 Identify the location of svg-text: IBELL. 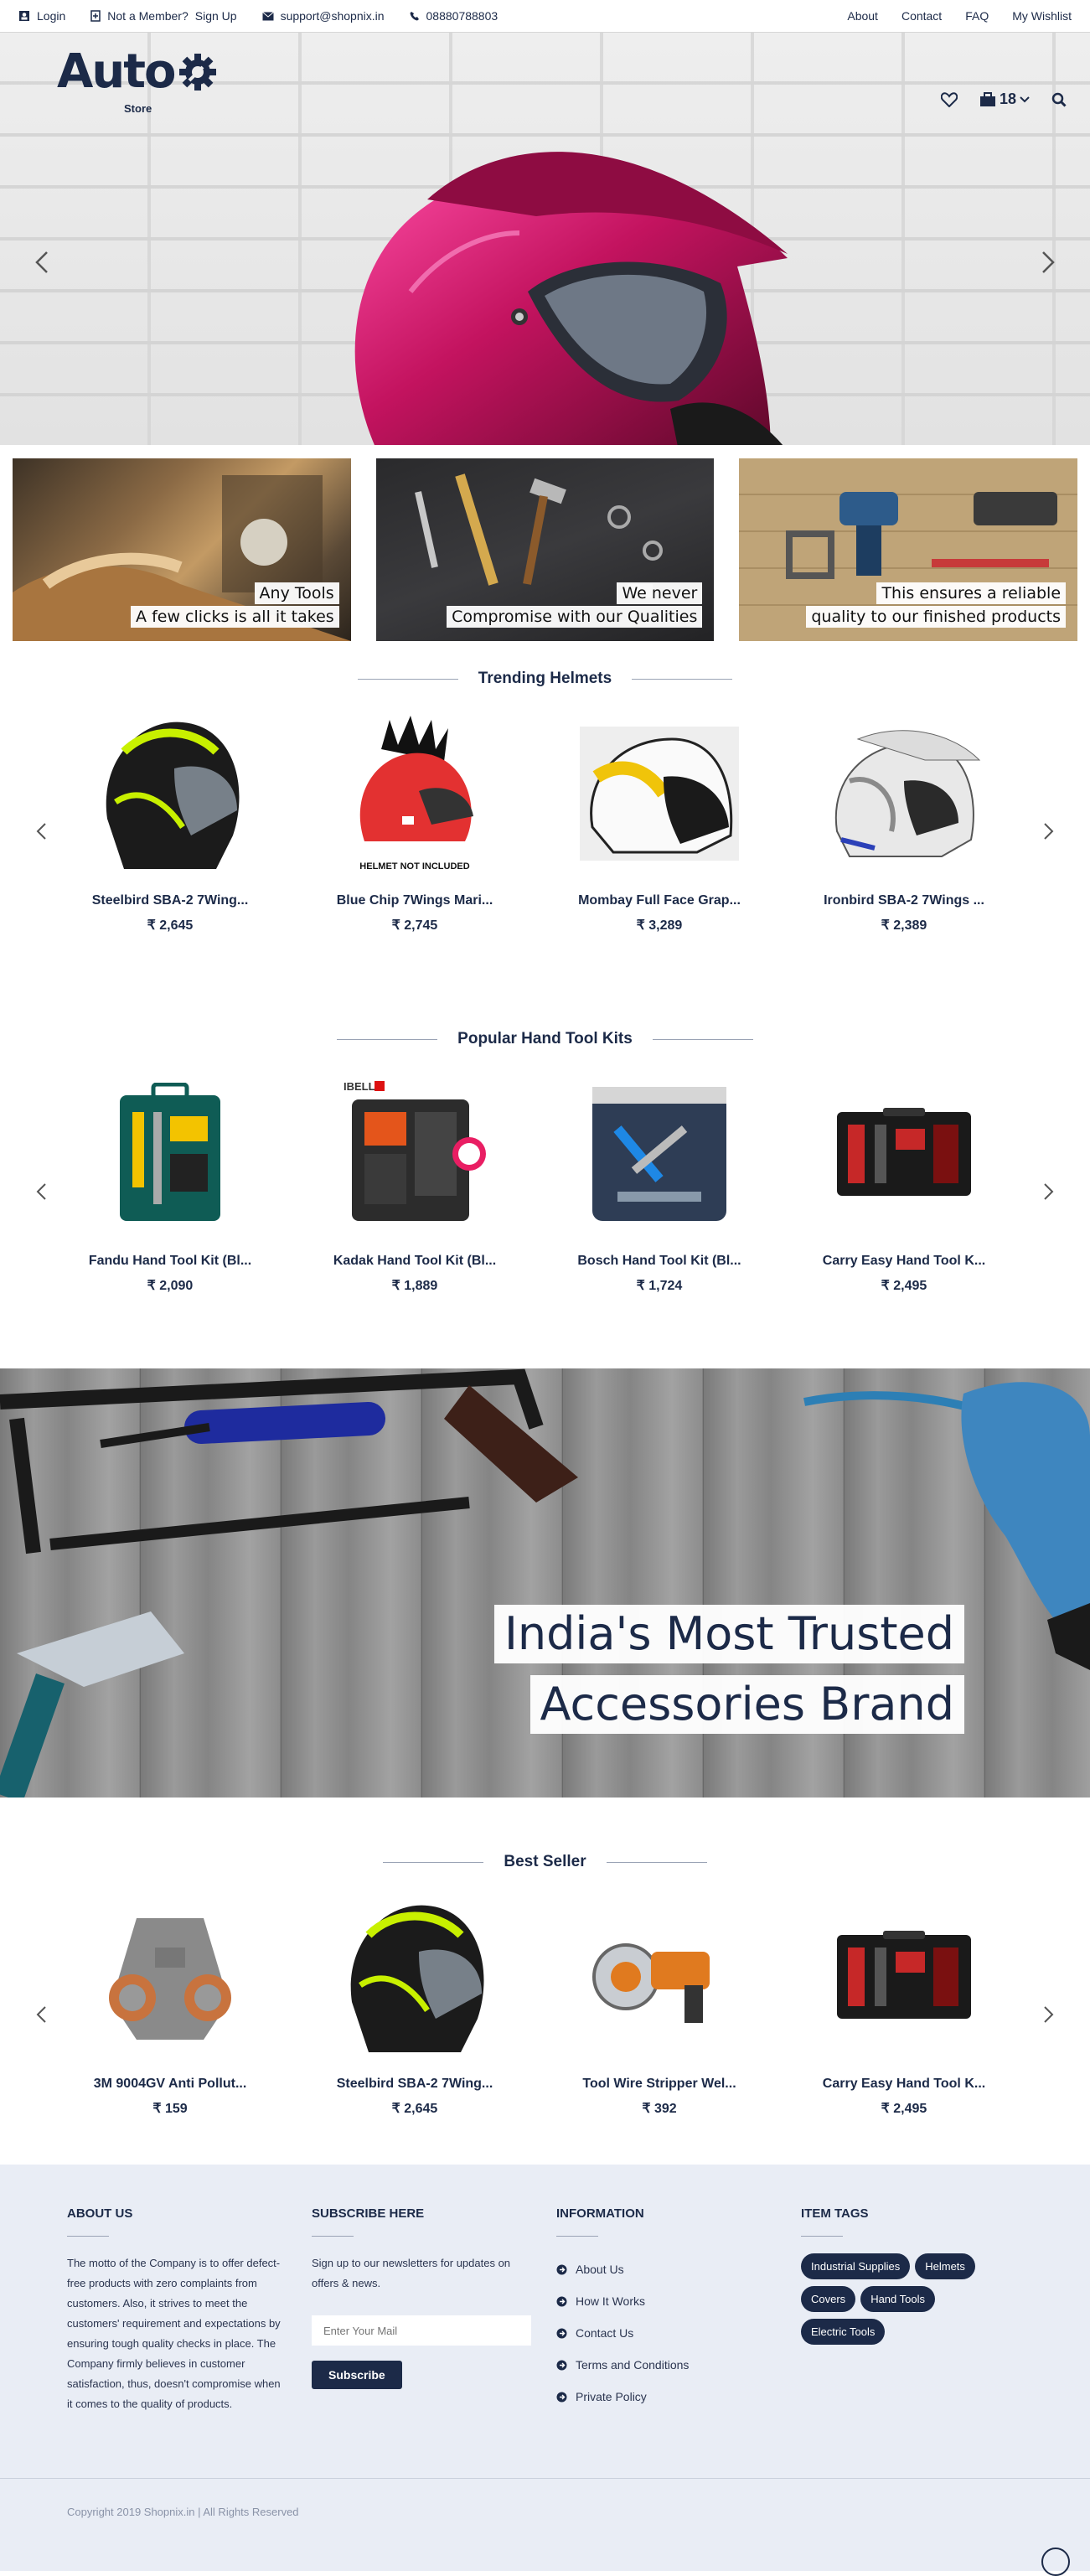
(359, 1086).